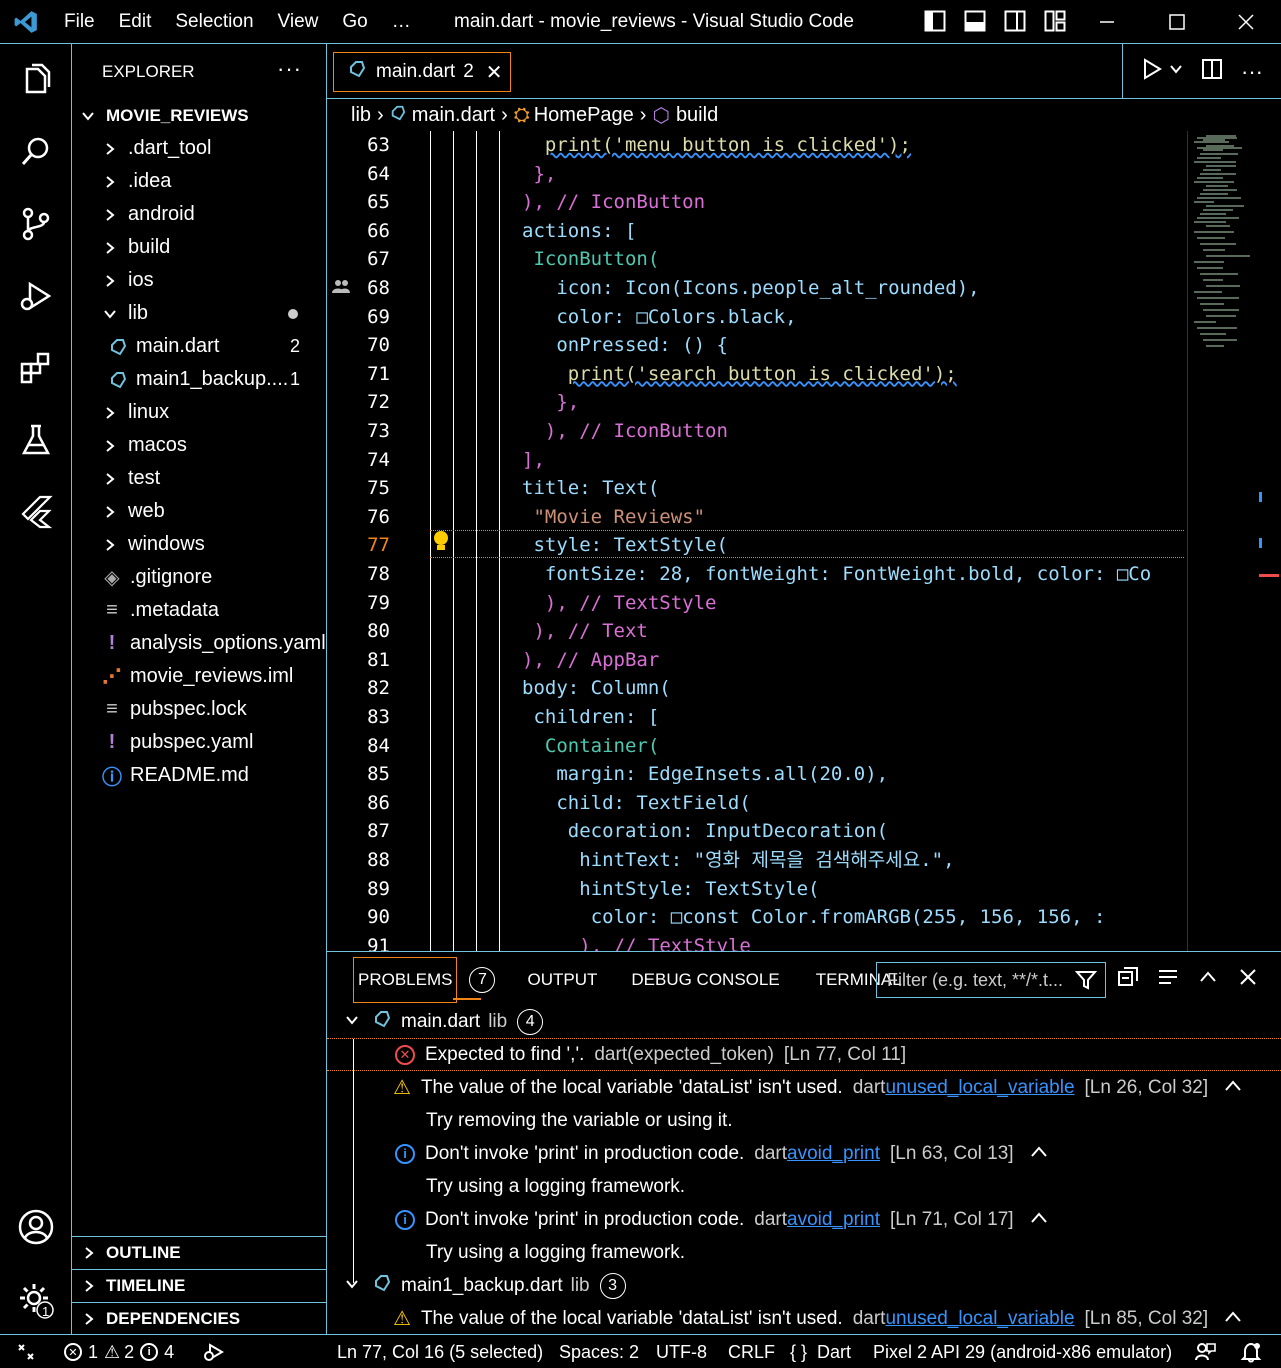 This screenshot has width=1281, height=1368. What do you see at coordinates (820, 1351) in the screenshot?
I see `language-mode: { } Dart` at bounding box center [820, 1351].